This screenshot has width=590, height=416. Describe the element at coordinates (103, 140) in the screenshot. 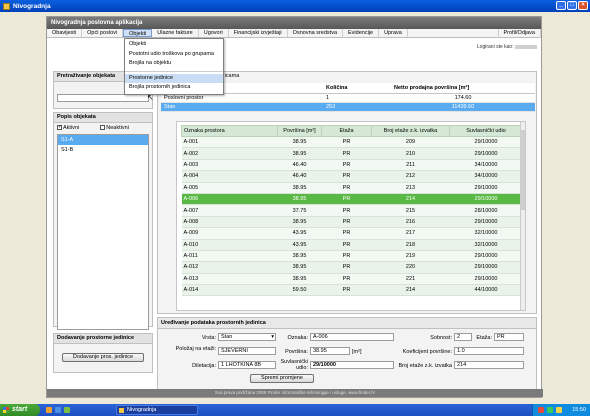

I see `object-item-s1a: S1-A` at that location.